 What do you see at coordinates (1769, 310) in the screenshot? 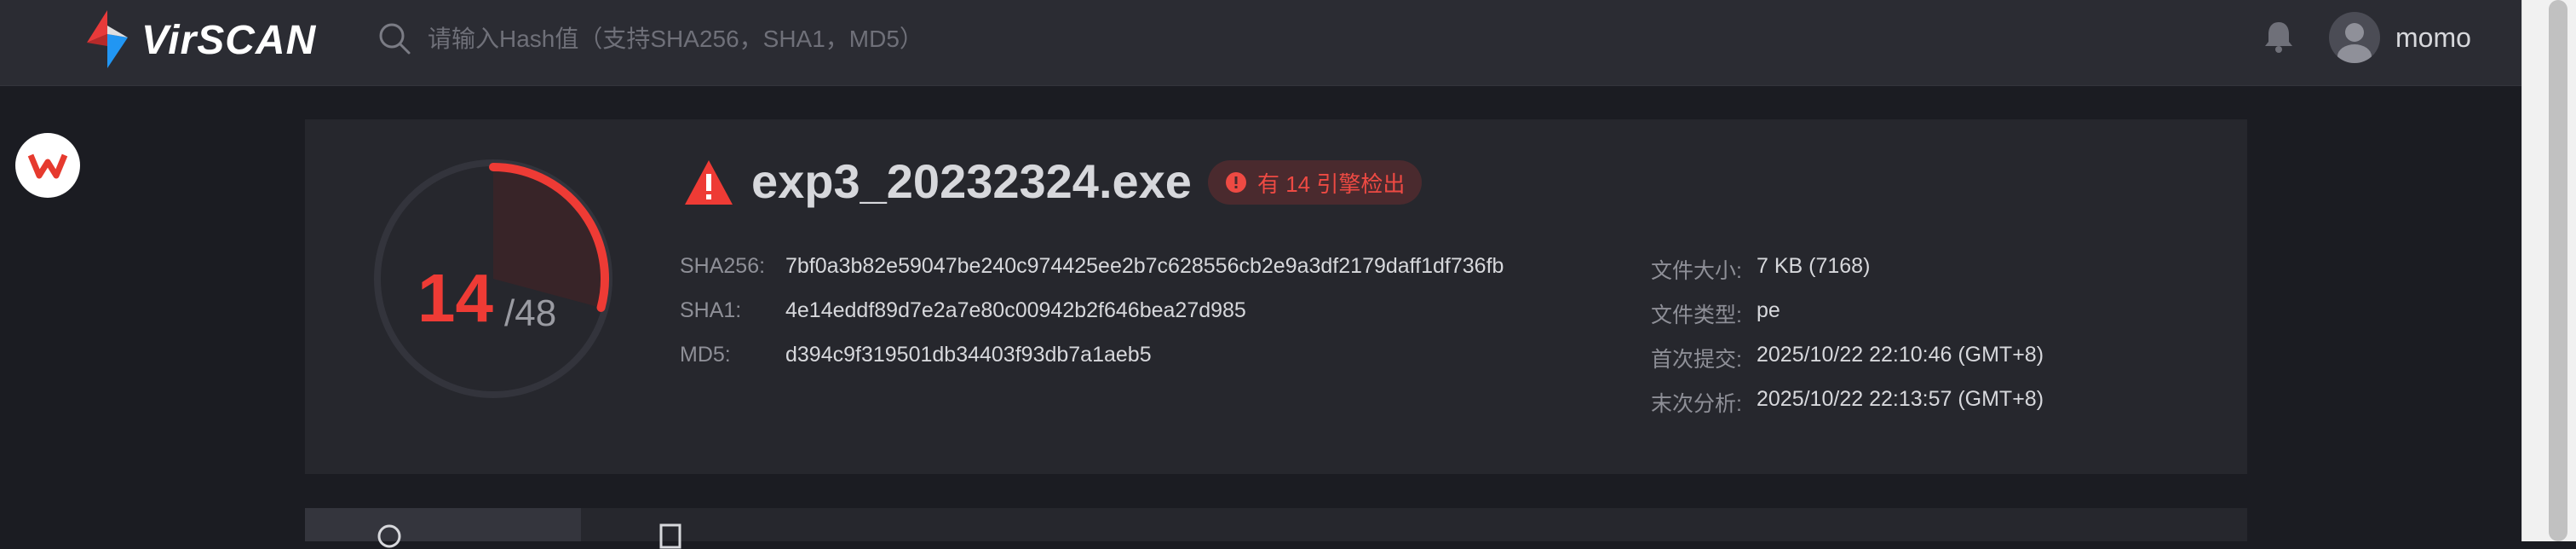
I see `file-type-value: pe` at bounding box center [1769, 310].